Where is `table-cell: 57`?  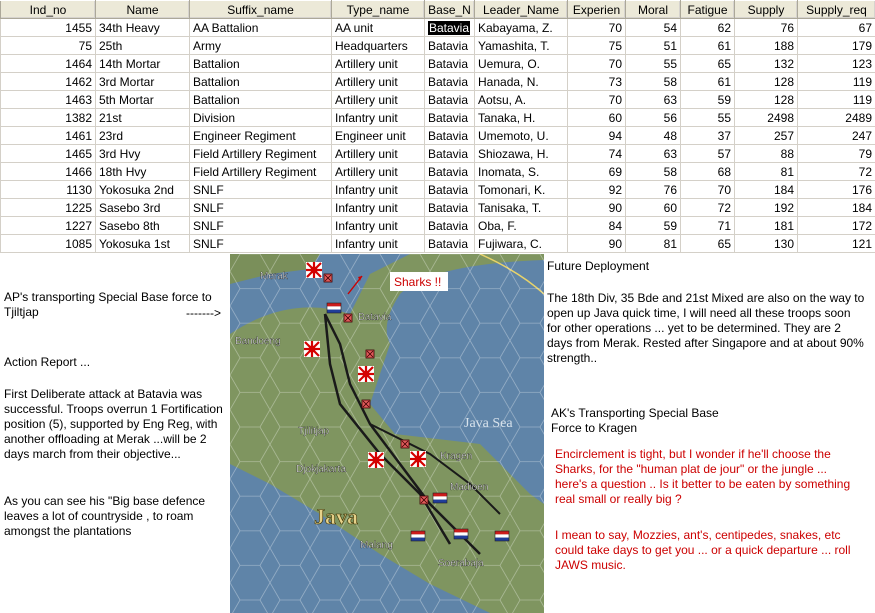 table-cell: 57 is located at coordinates (707, 153).